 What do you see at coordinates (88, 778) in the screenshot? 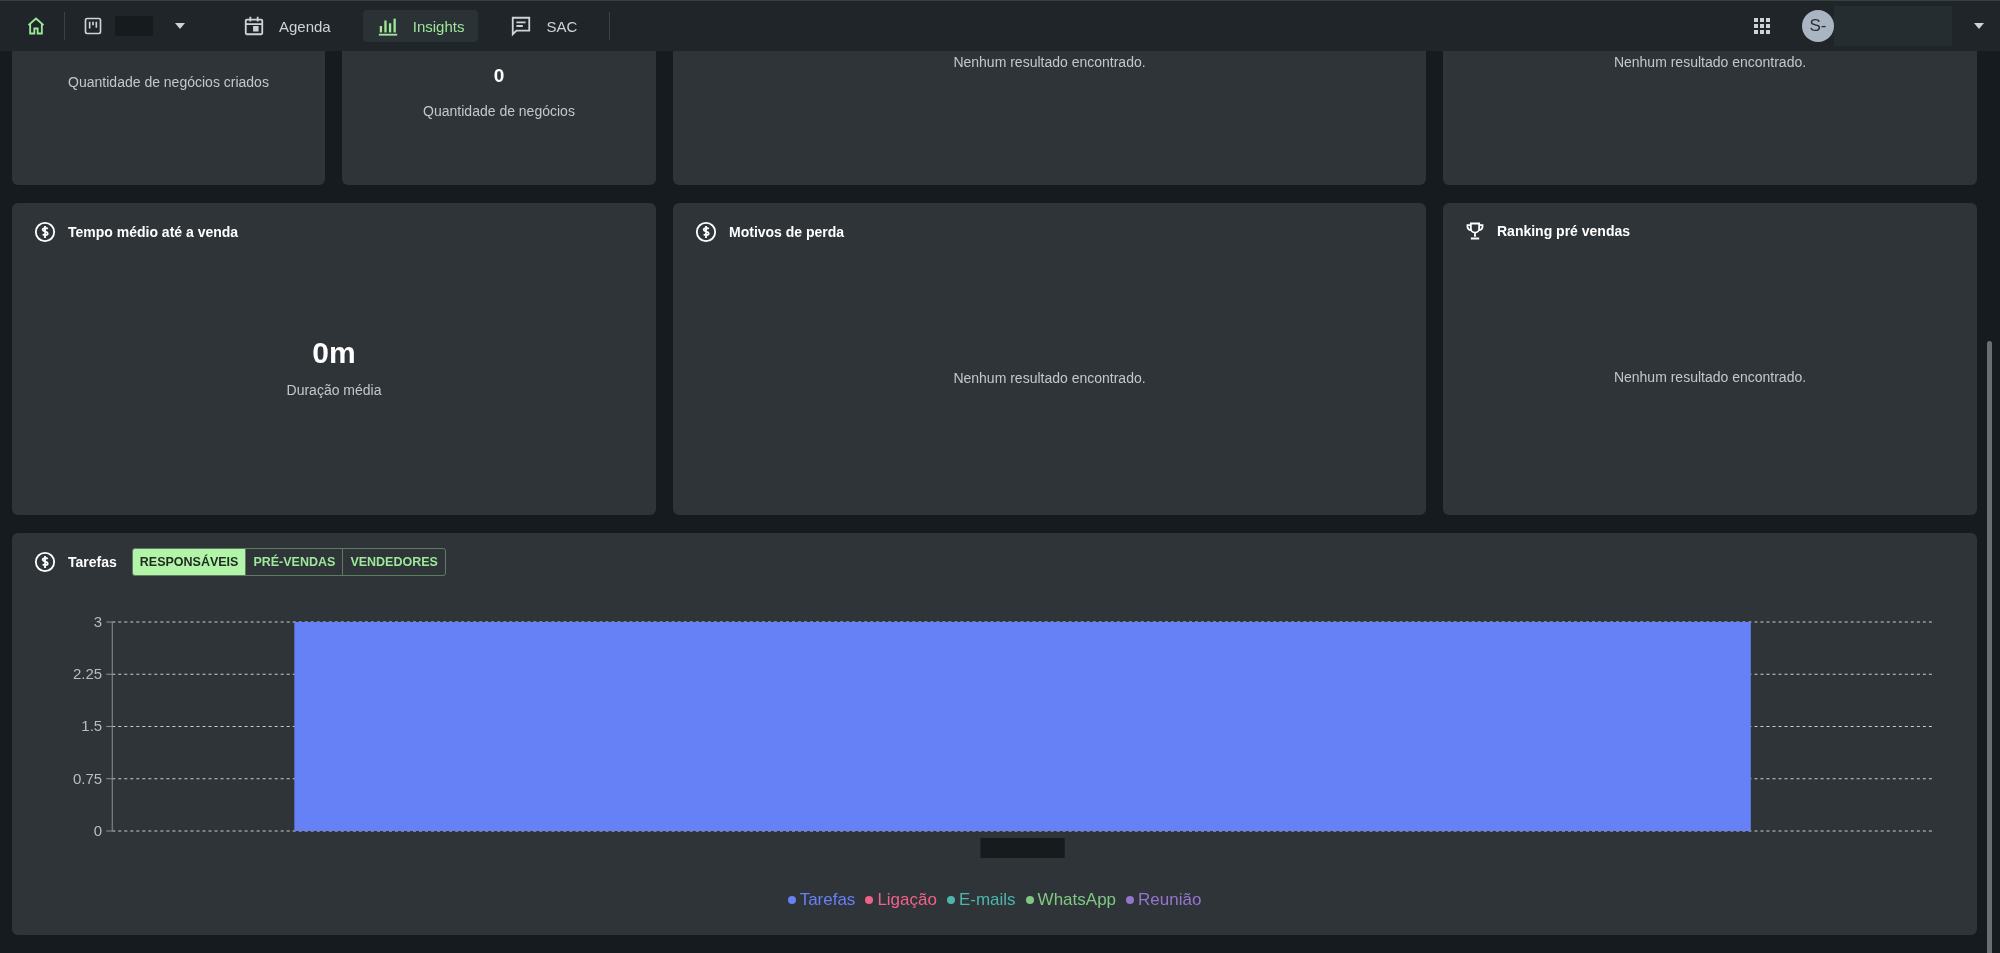
I see `axis-tick-label: 0.75` at bounding box center [88, 778].